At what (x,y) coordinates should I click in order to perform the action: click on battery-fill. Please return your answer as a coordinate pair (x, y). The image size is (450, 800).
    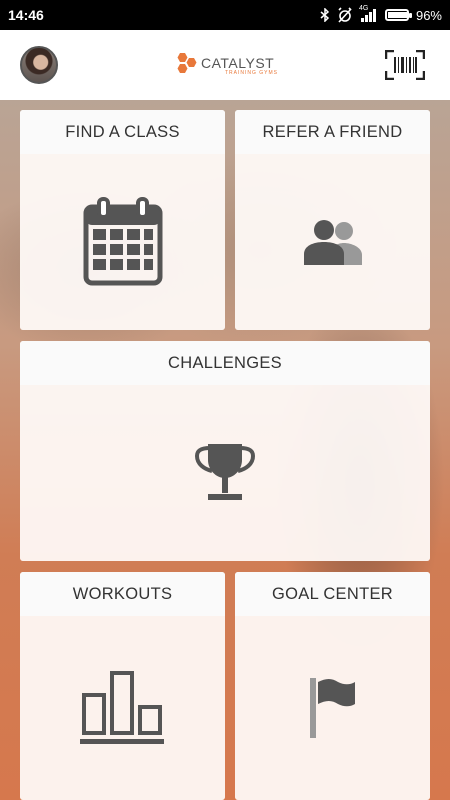
    Looking at the image, I should click on (397, 15).